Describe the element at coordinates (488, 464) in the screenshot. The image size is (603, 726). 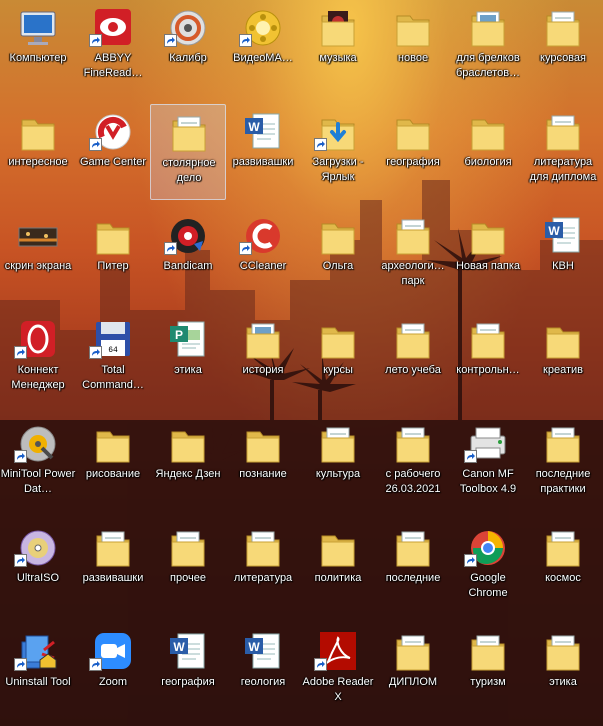
I see `desktop-item: Canon MF Toolbox 4.9` at that location.